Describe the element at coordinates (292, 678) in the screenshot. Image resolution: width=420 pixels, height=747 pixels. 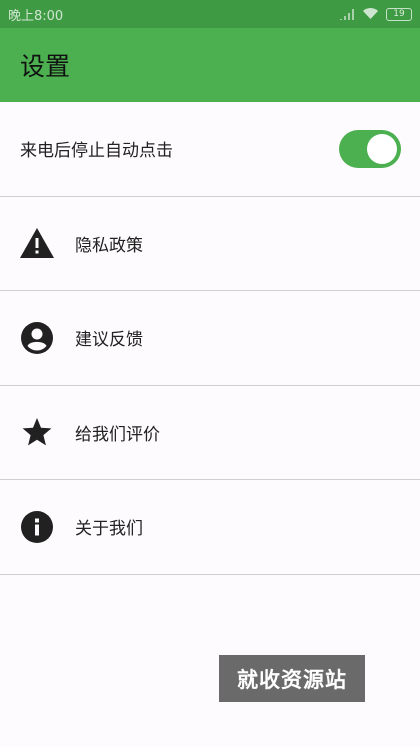
I see `watermark: 就收资源站` at that location.